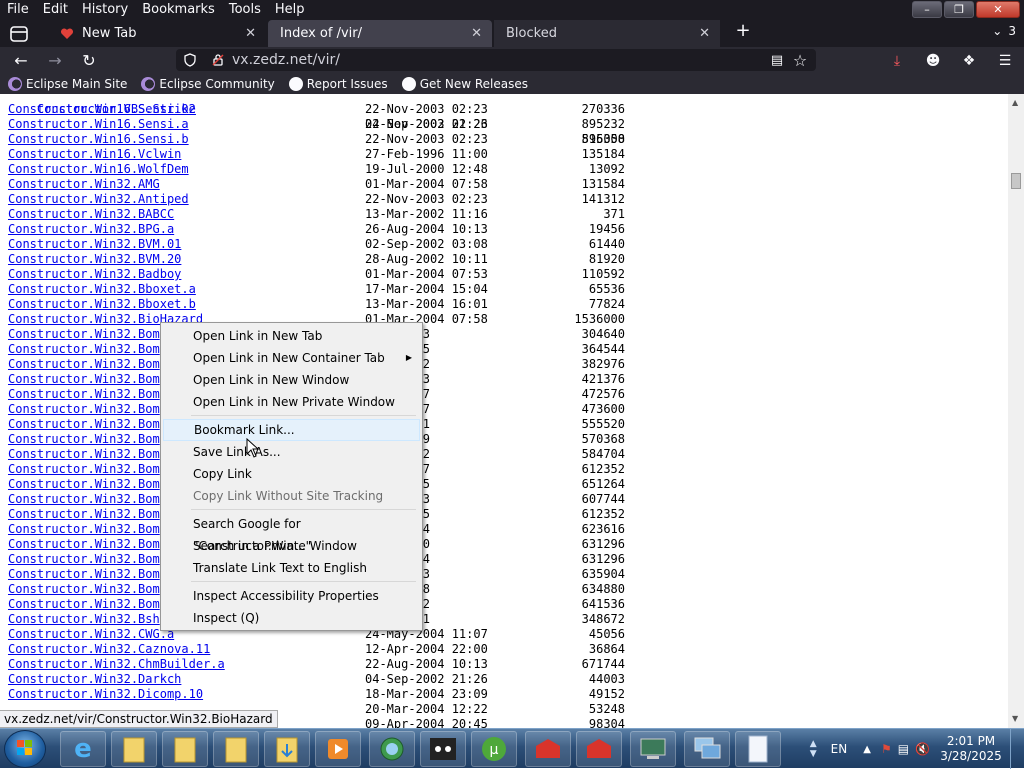 This screenshot has height=771, width=1024. I want to click on file-link: Constructor.Win16.Vclwin, so click(94, 154).